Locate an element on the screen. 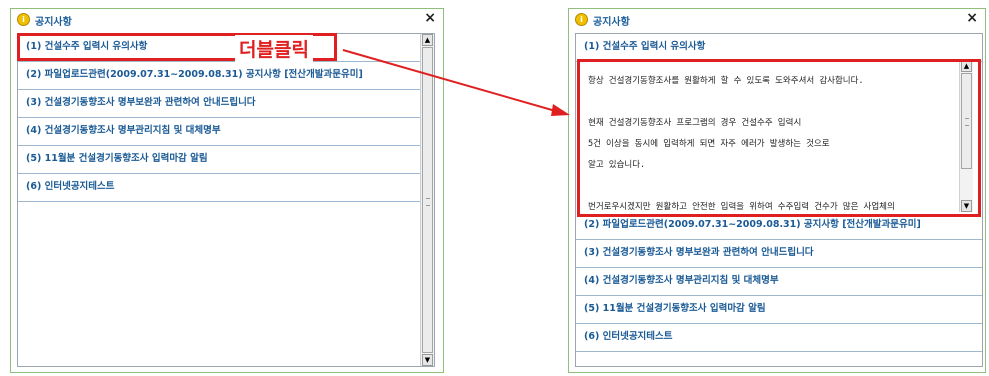 Image resolution: width=989 pixels, height=376 pixels. scroll-grip-icon is located at coordinates (428, 202).